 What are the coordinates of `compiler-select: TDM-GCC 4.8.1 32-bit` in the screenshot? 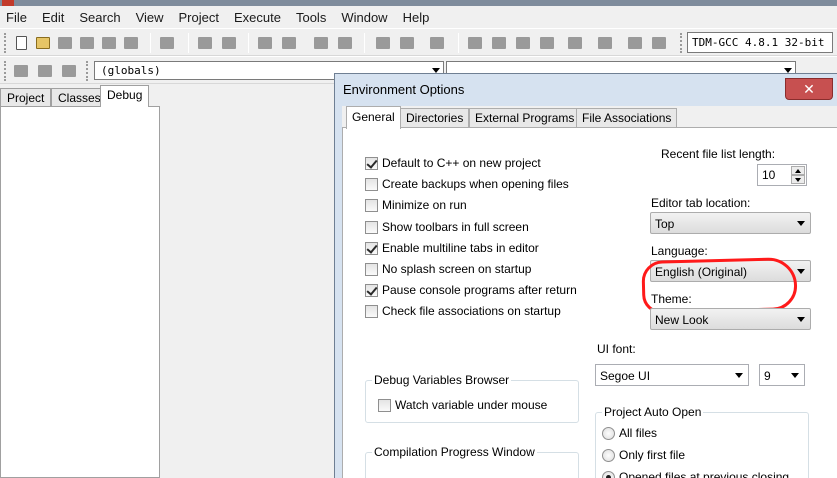 It's located at (760, 42).